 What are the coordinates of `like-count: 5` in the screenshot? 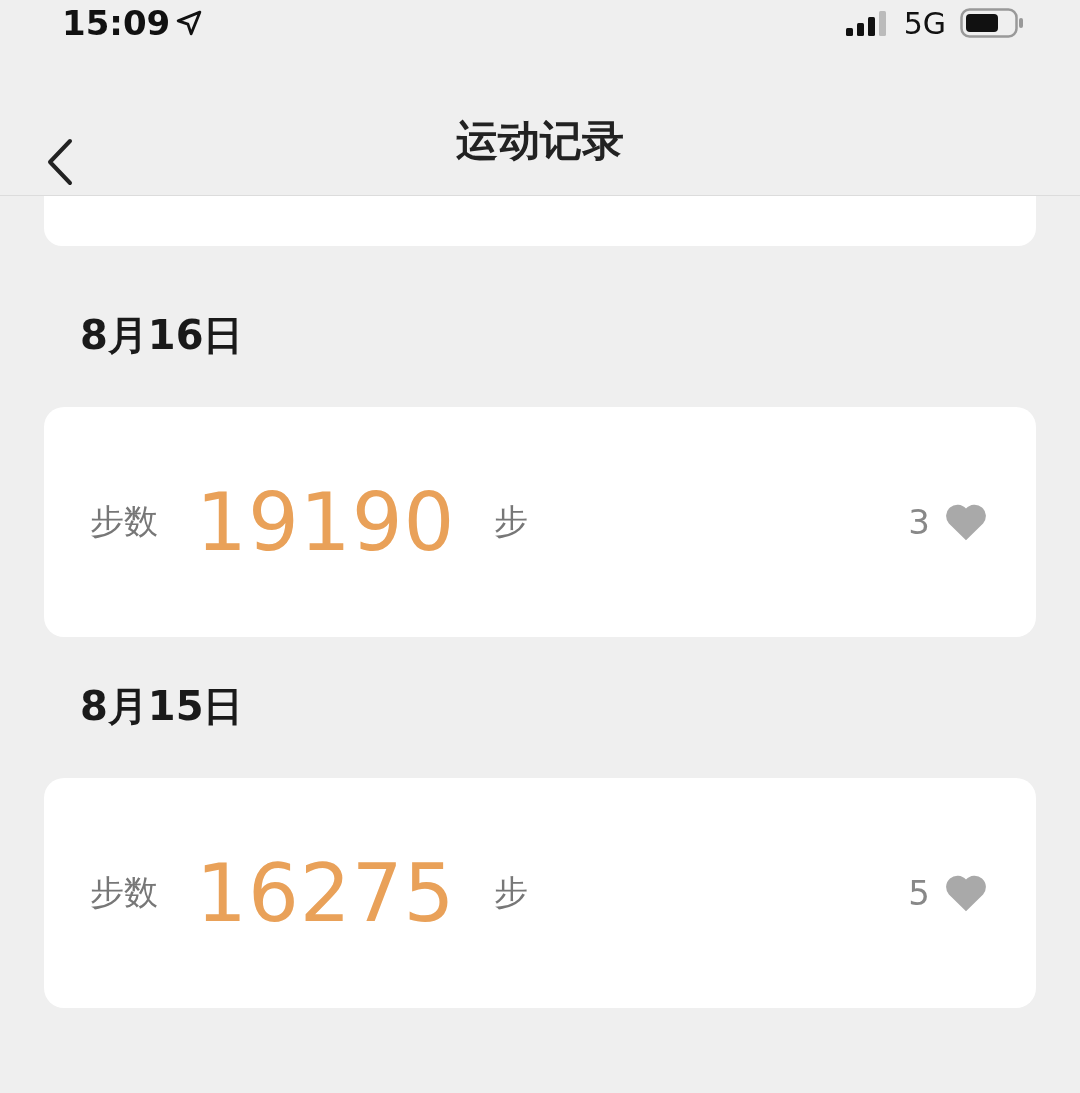 It's located at (919, 893).